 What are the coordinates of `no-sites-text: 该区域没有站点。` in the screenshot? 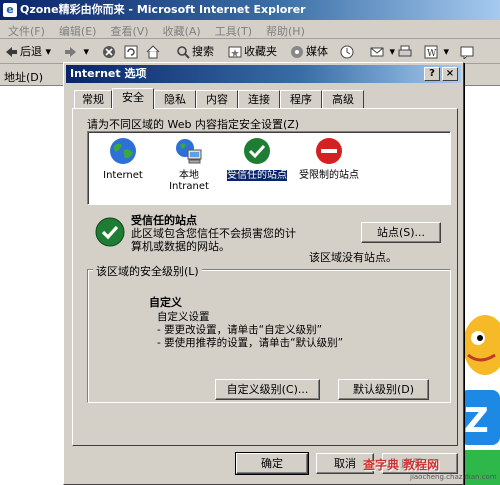 It's located at (353, 257).